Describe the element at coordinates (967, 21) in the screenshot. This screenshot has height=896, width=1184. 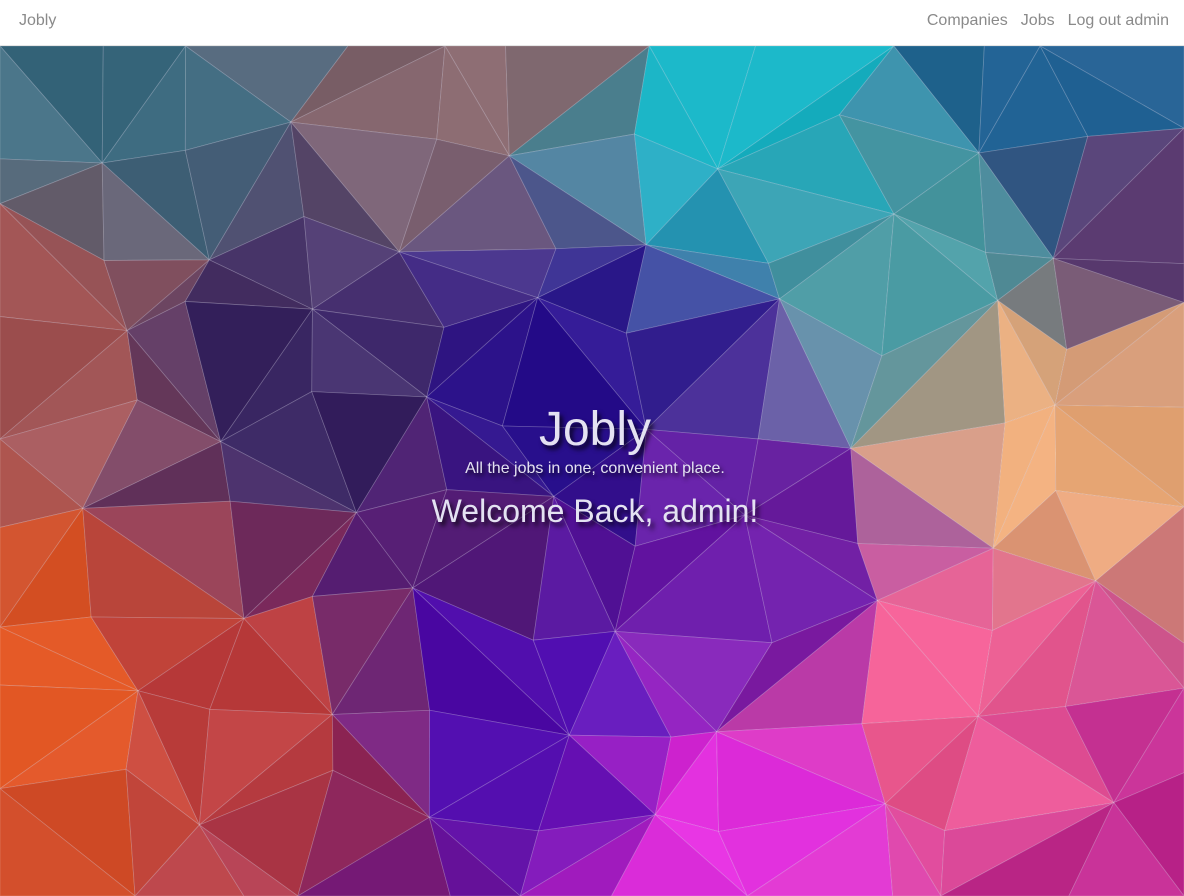
I see `nav-companies-link: Companies` at that location.